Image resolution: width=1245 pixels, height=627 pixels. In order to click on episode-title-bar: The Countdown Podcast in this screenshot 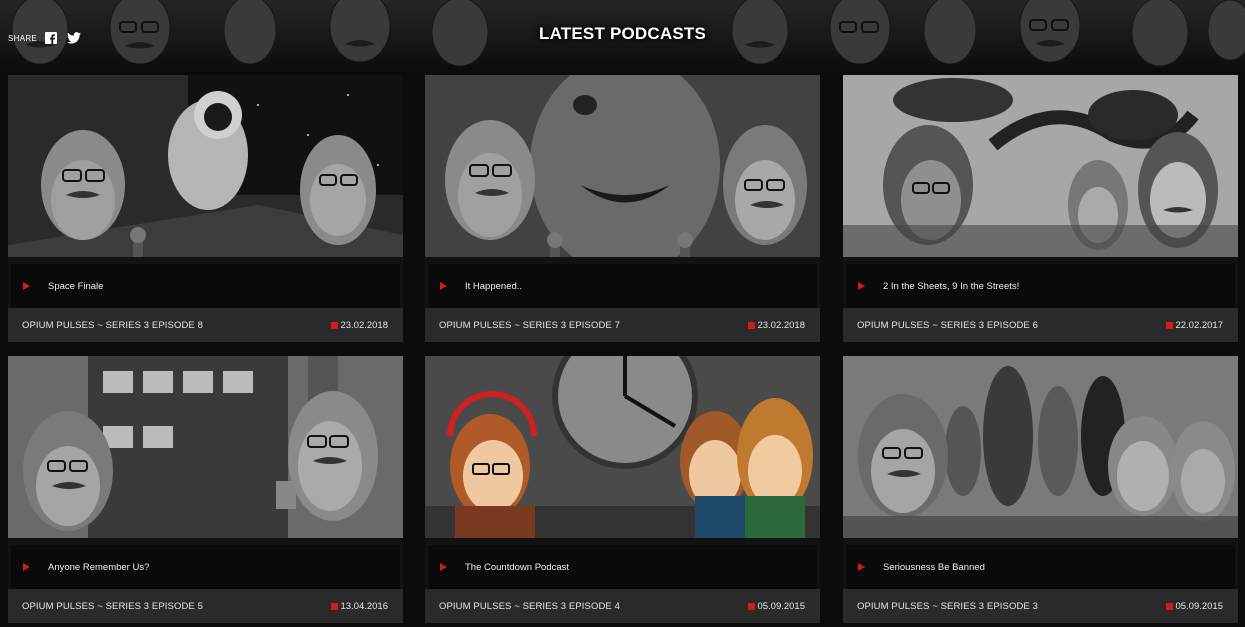, I will do `click(622, 567)`.